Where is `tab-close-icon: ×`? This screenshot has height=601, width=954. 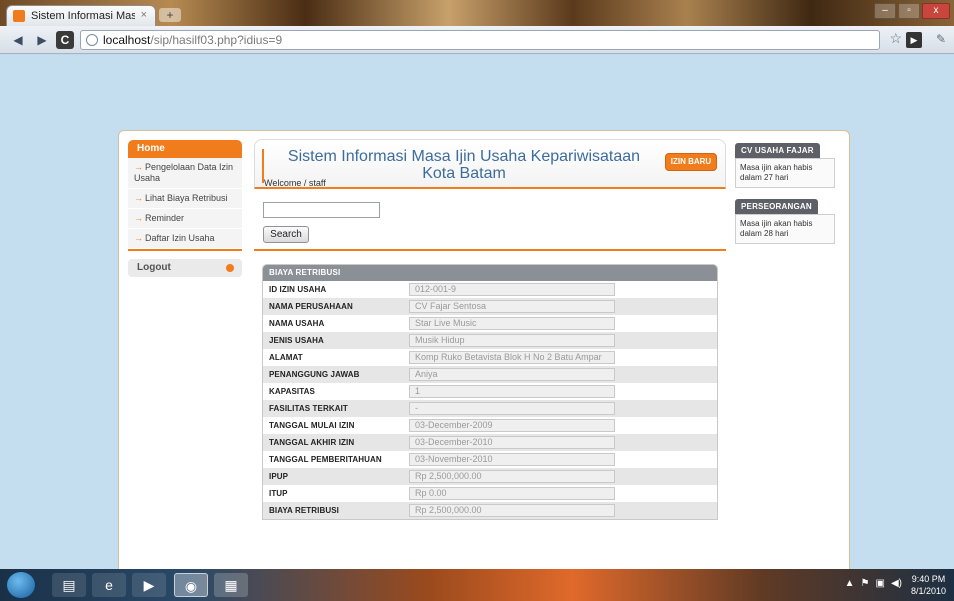
tab-close-icon: × is located at coordinates (144, 15).